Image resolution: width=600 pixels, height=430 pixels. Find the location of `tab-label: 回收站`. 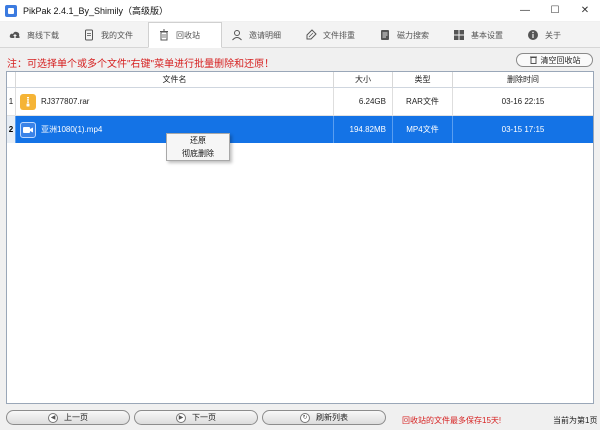

tab-label: 回收站 is located at coordinates (188, 35).